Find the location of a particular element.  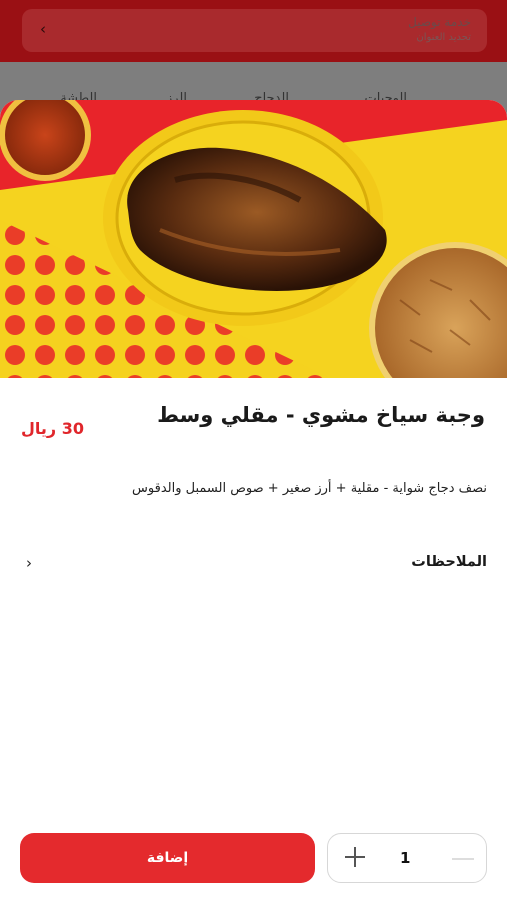

chevron-right-icon: › is located at coordinates (29, 563).